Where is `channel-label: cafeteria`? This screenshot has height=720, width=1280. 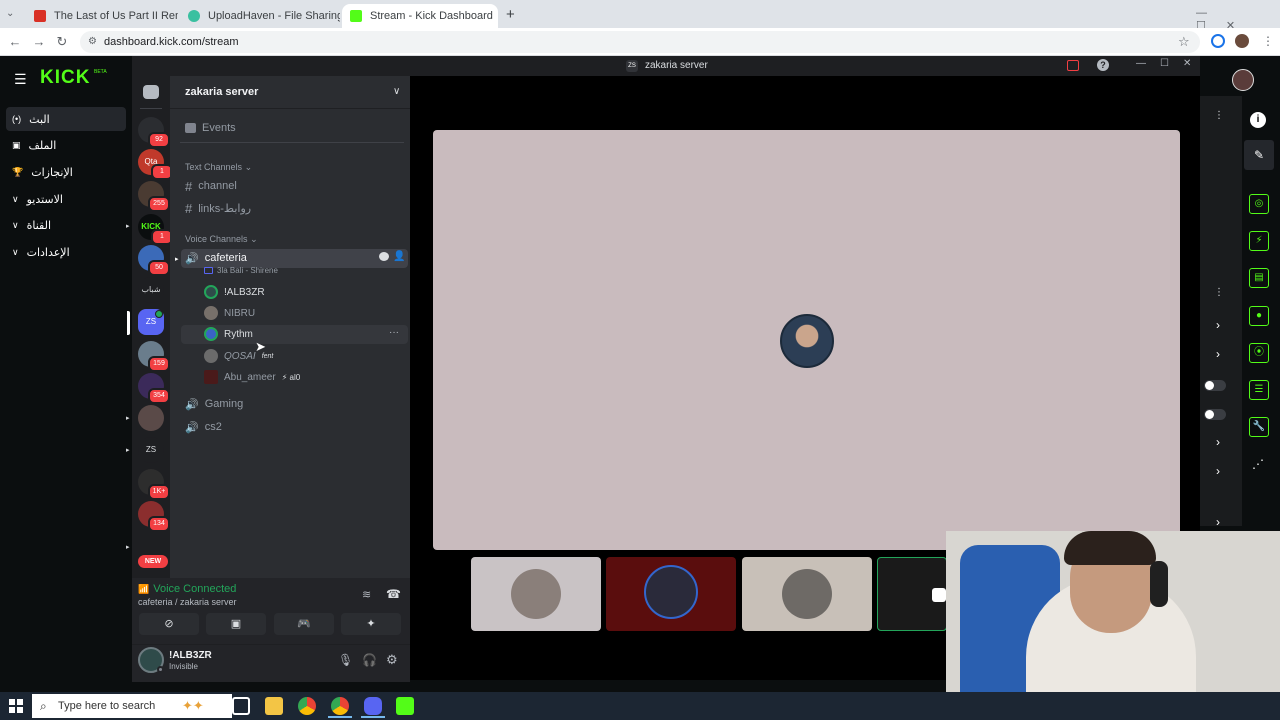
channel-label: cafeteria is located at coordinates (225, 258).